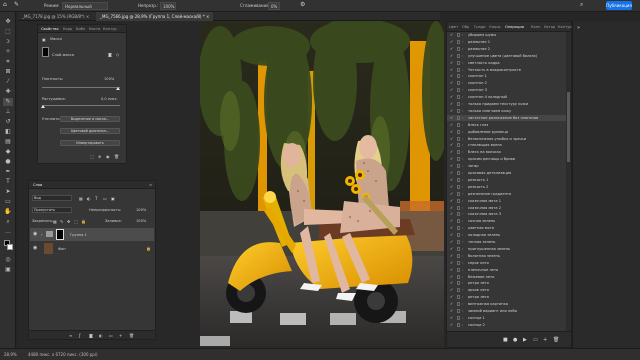 Image resolution: width=640 pixels, height=360 pixels. I want to click on lock-all-icon: 🔒, so click(83, 221).